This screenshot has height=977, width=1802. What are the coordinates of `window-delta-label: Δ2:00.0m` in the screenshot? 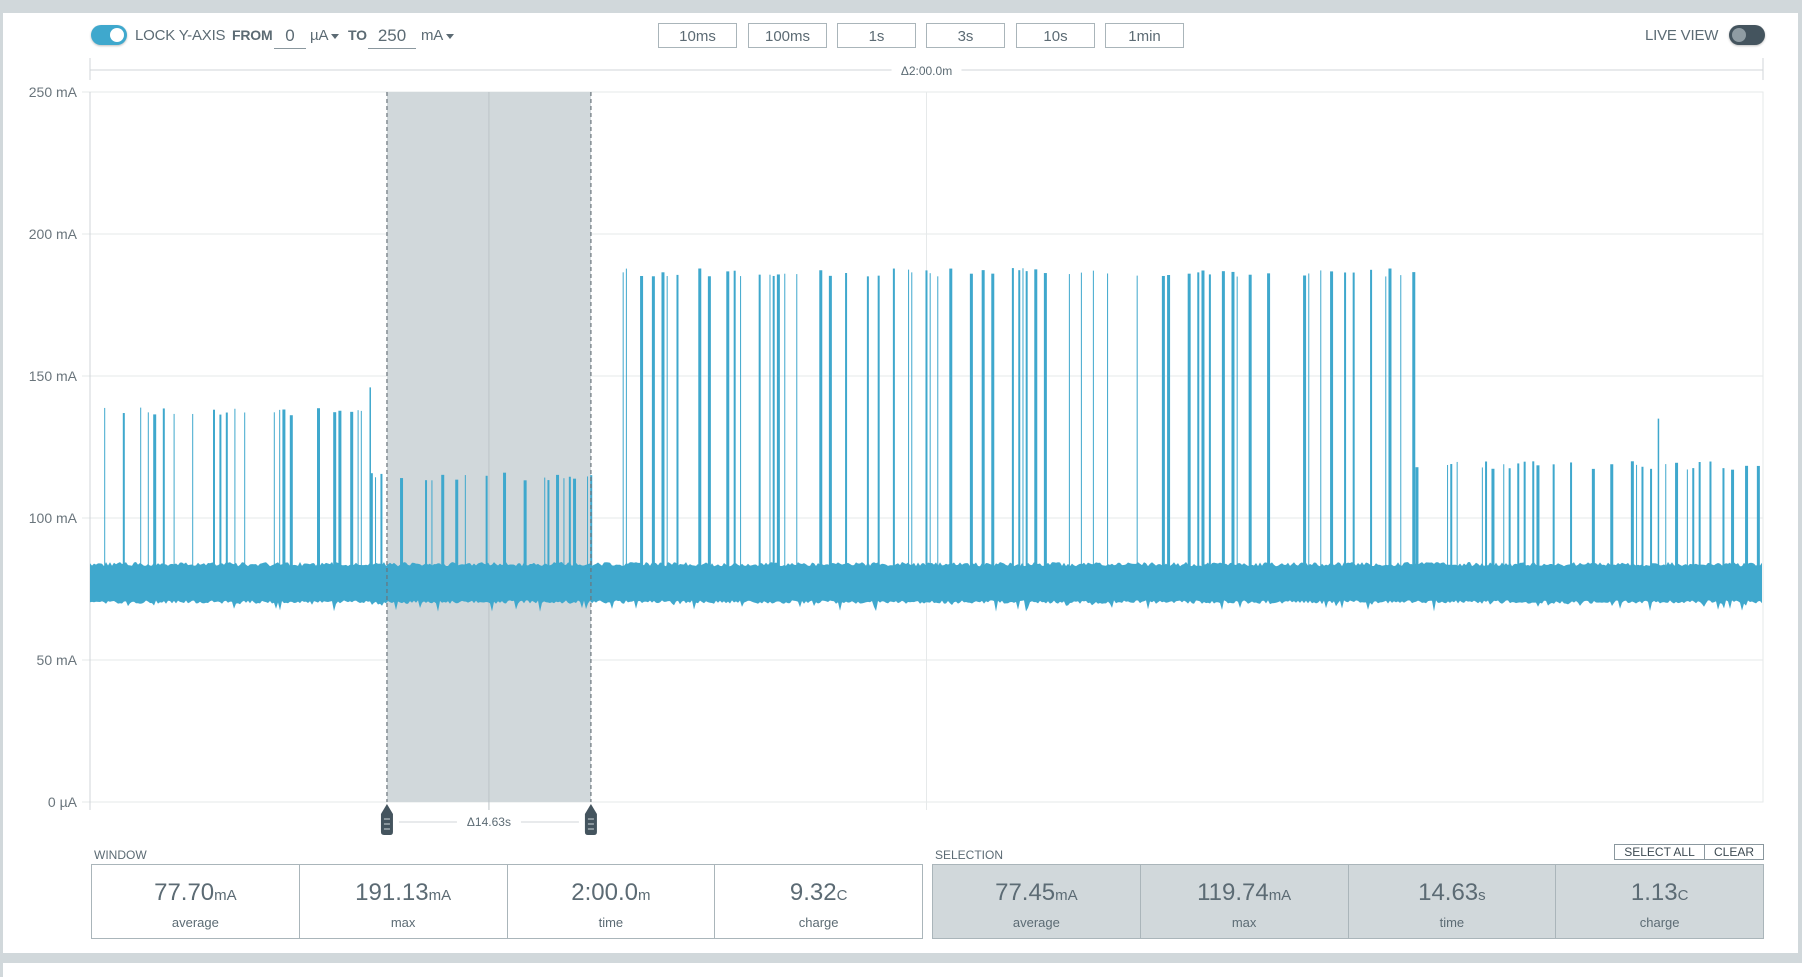 It's located at (926, 71).